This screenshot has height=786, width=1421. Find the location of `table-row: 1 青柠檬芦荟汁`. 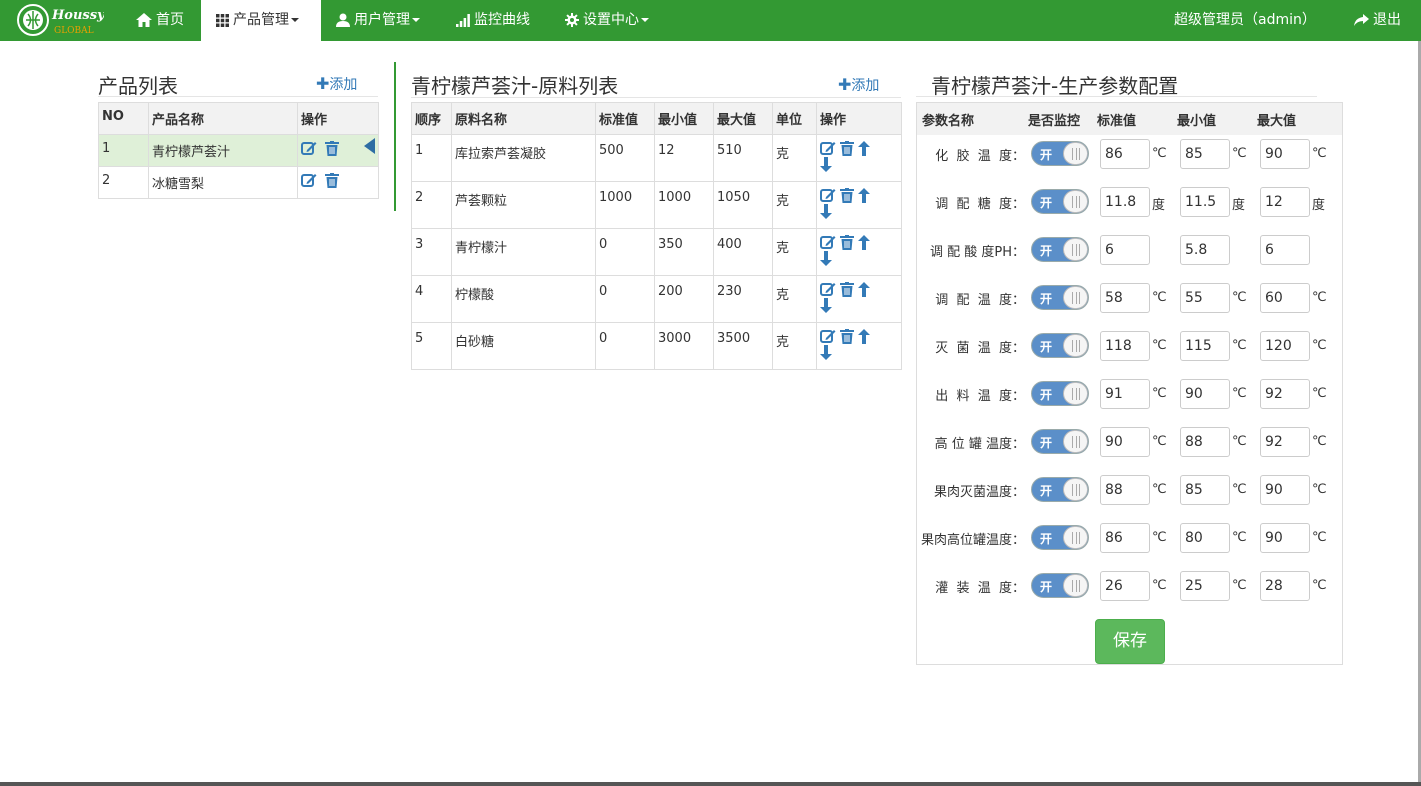

table-row: 1 青柠檬芦荟汁 is located at coordinates (238, 150).